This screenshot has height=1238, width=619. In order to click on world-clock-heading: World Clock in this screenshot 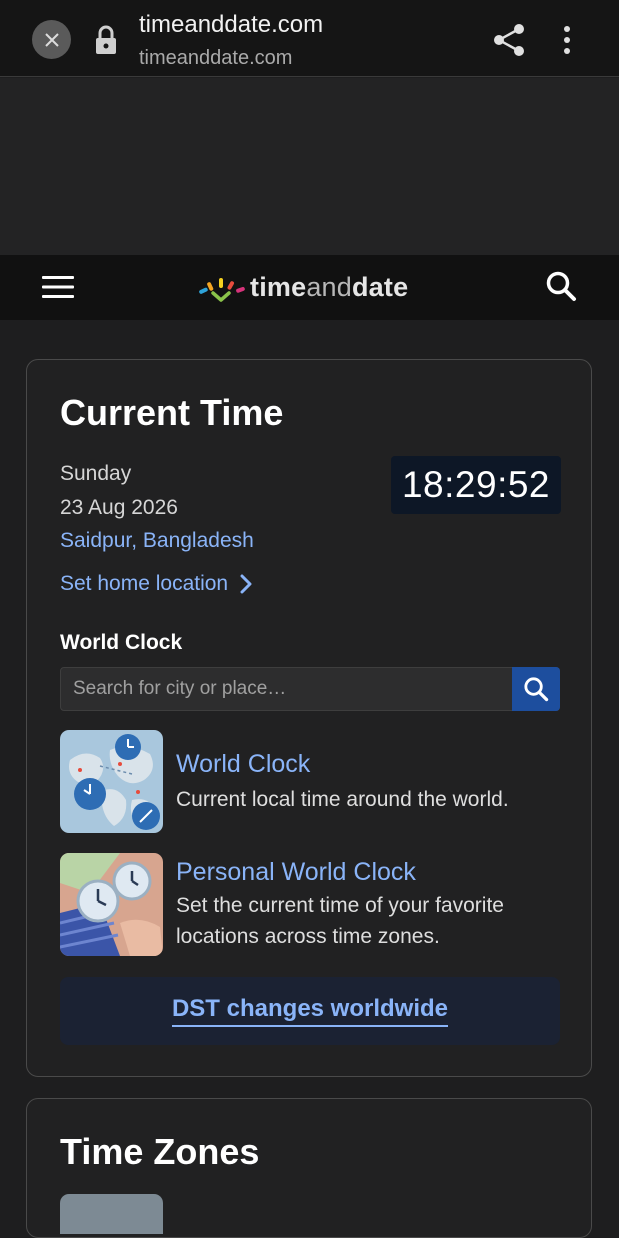, I will do `click(121, 642)`.